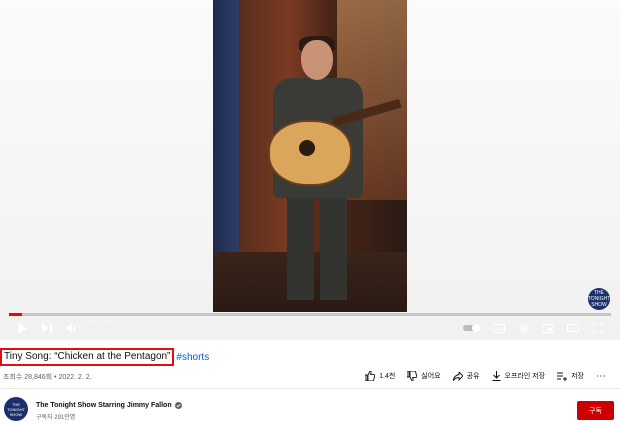 The height and width of the screenshot is (424, 620). Describe the element at coordinates (317, 245) in the screenshot. I see `performer-legs` at that location.